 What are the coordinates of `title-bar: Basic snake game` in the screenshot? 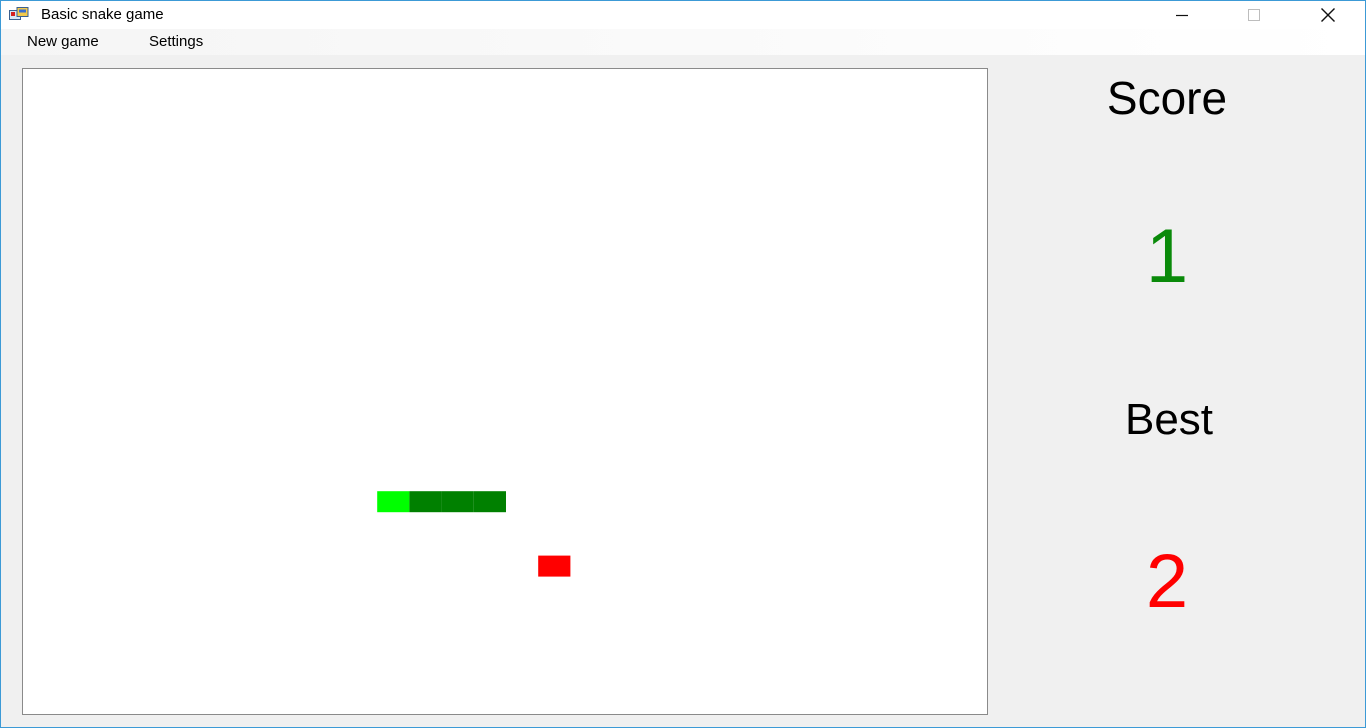 It's located at (683, 15).